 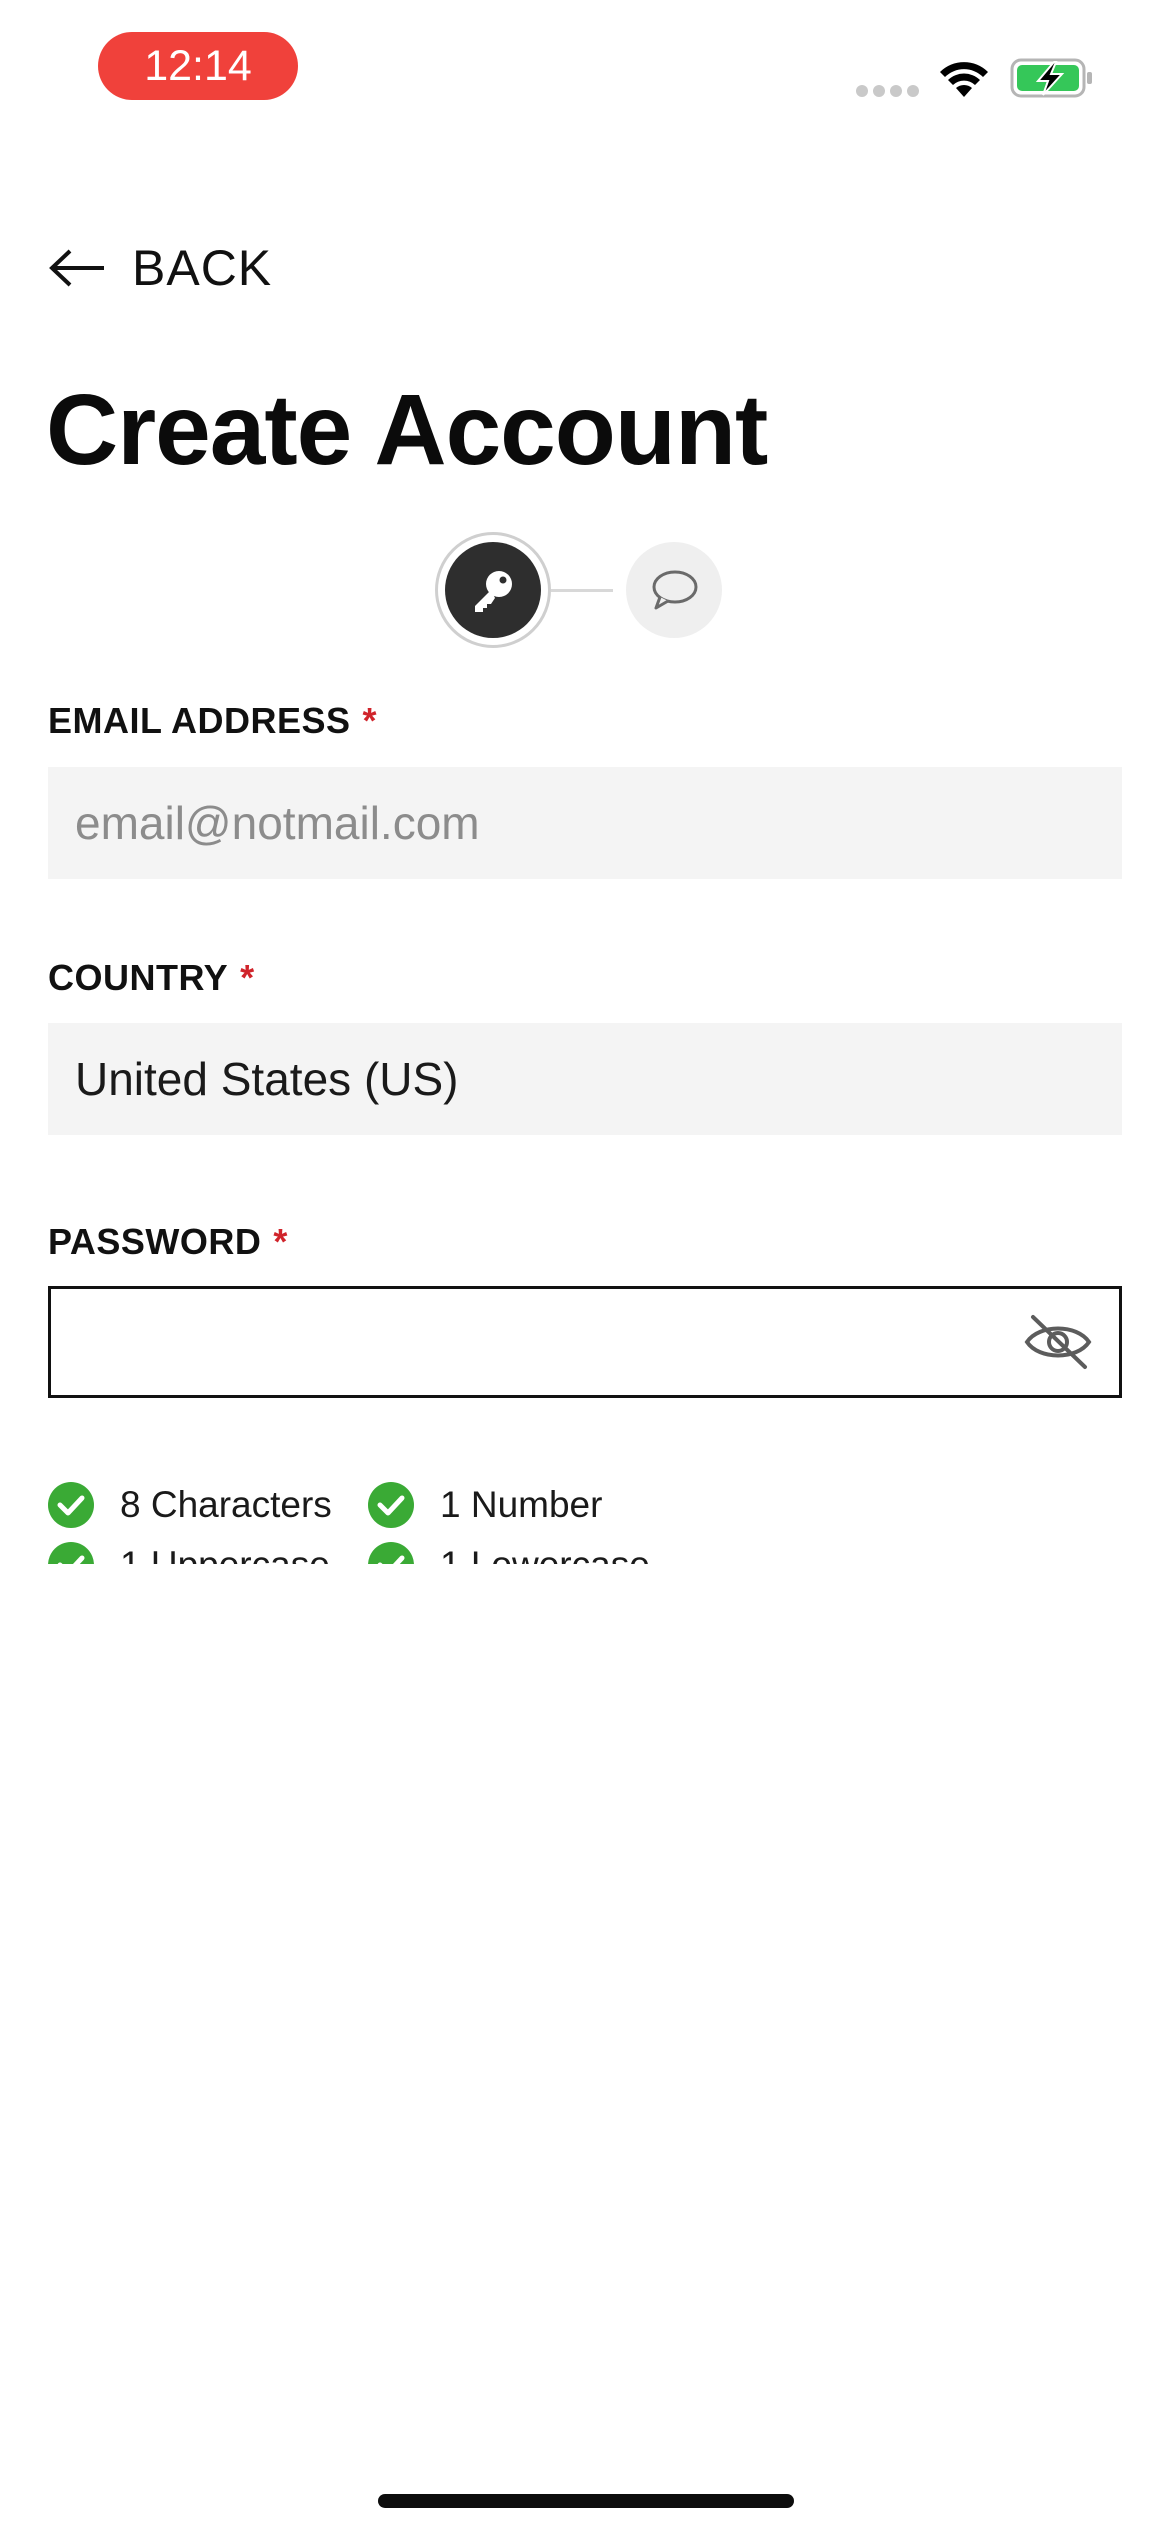 What do you see at coordinates (585, 70) in the screenshot?
I see `status-bar: 12:14` at bounding box center [585, 70].